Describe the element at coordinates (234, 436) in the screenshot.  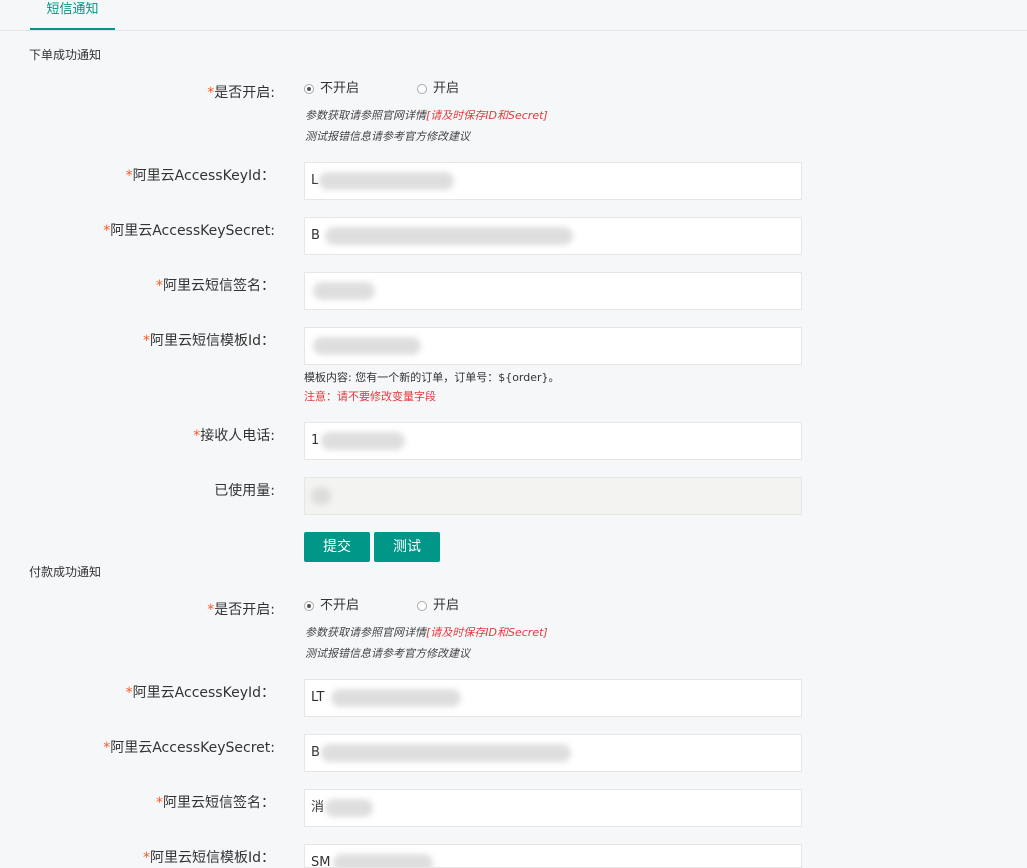
I see `receiver-phone-label: *接收人电话:` at that location.